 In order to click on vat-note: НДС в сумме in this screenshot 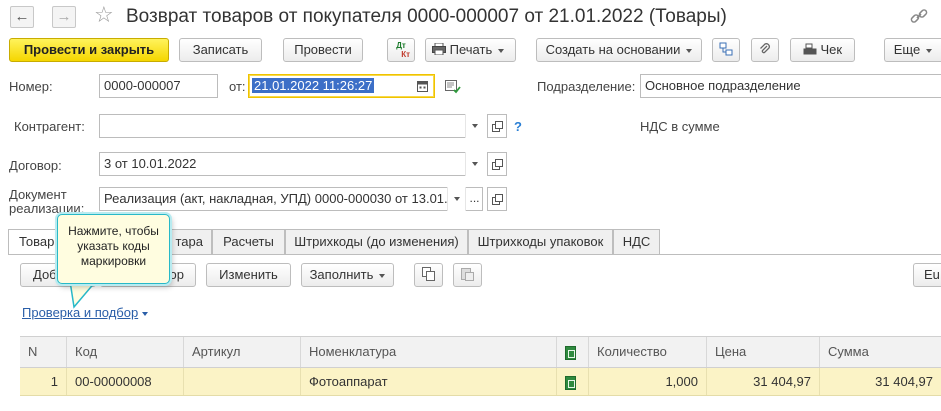, I will do `click(680, 126)`.